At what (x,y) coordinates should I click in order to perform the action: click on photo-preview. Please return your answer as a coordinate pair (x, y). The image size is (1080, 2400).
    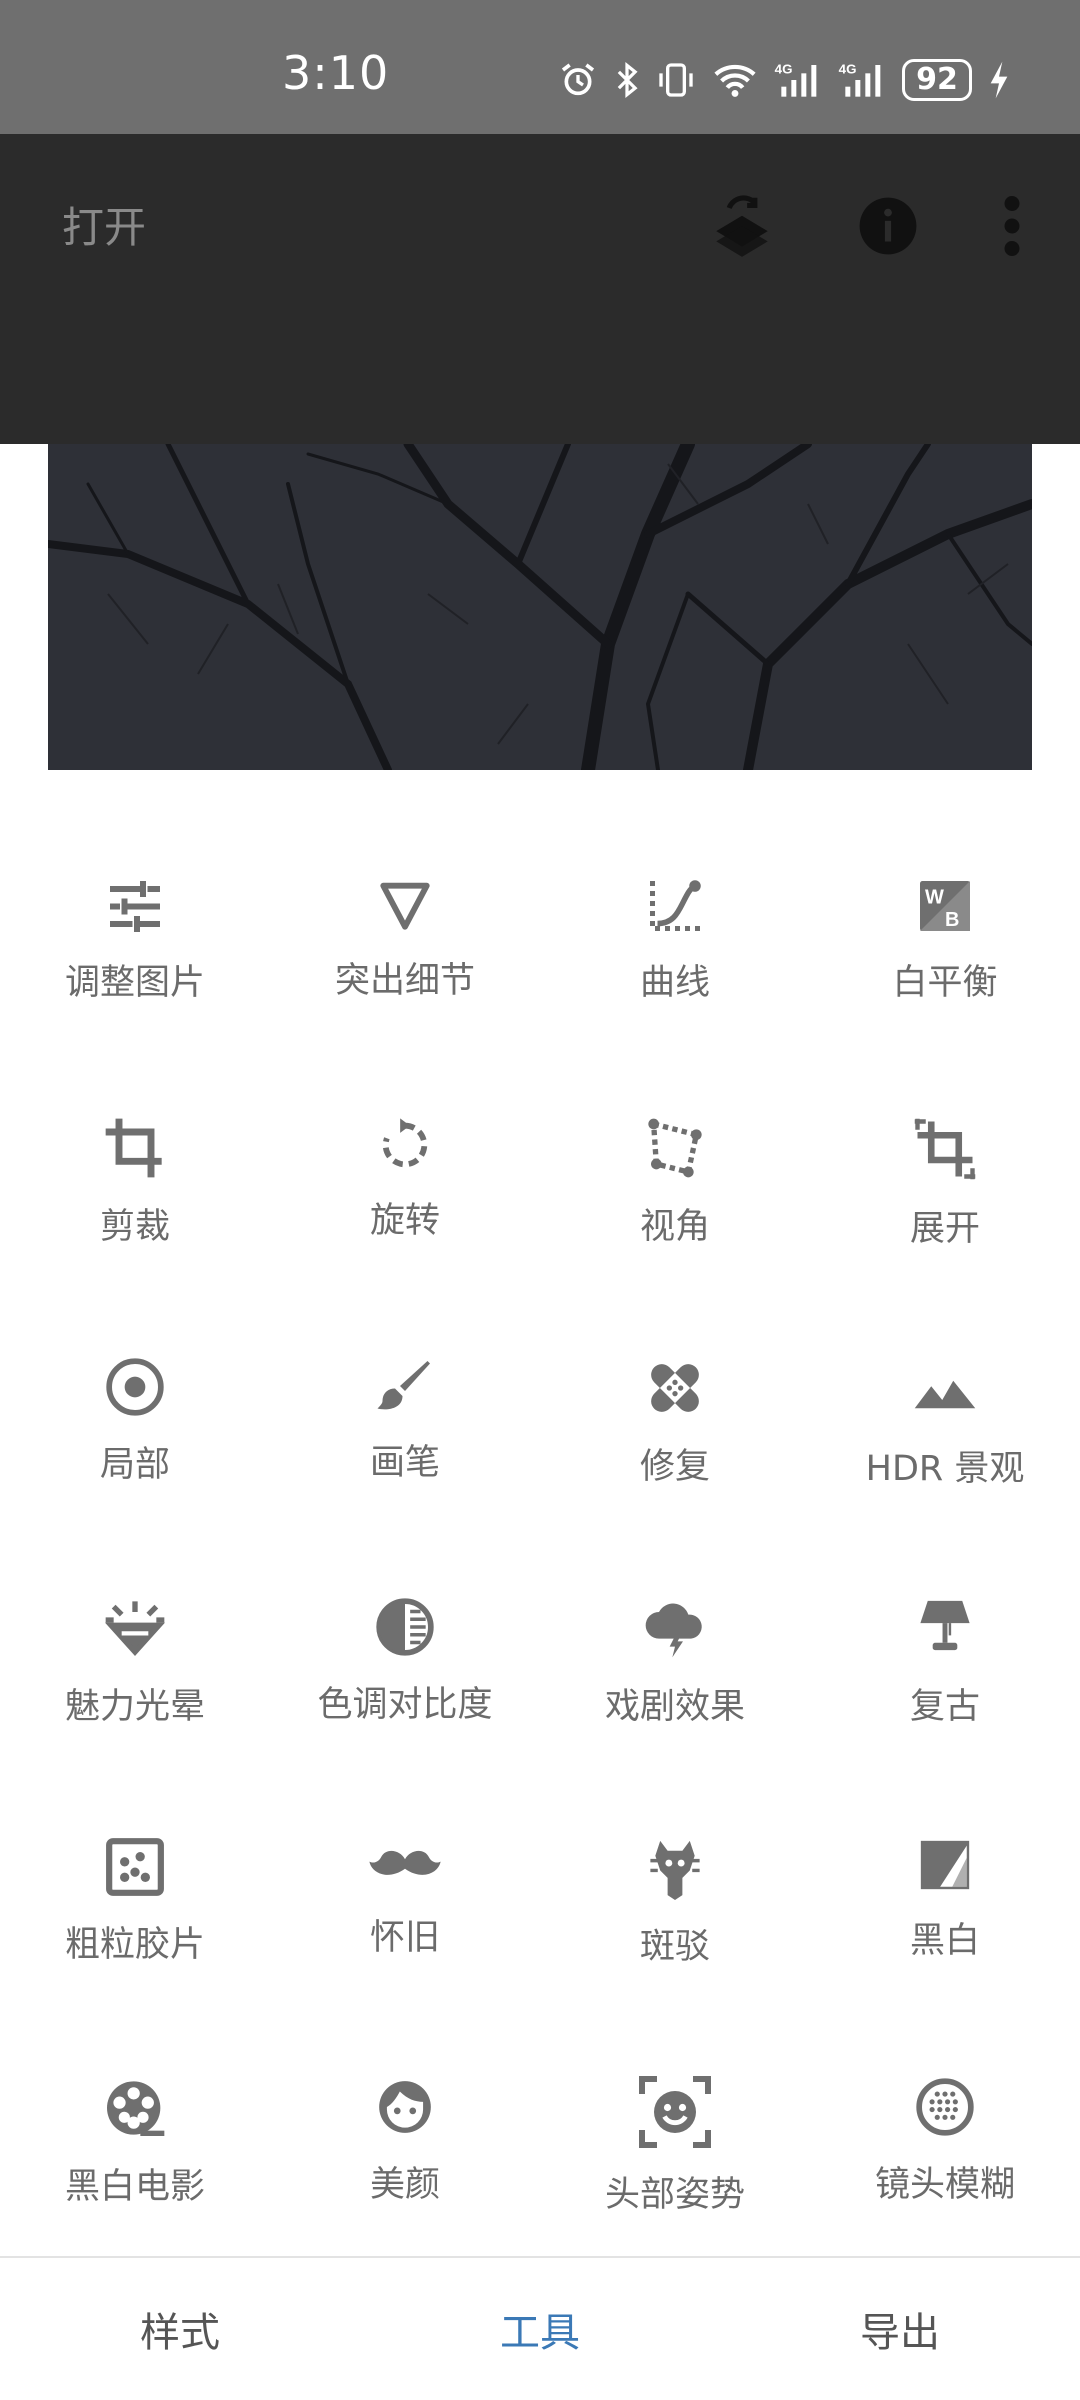
    Looking at the image, I should click on (540, 607).